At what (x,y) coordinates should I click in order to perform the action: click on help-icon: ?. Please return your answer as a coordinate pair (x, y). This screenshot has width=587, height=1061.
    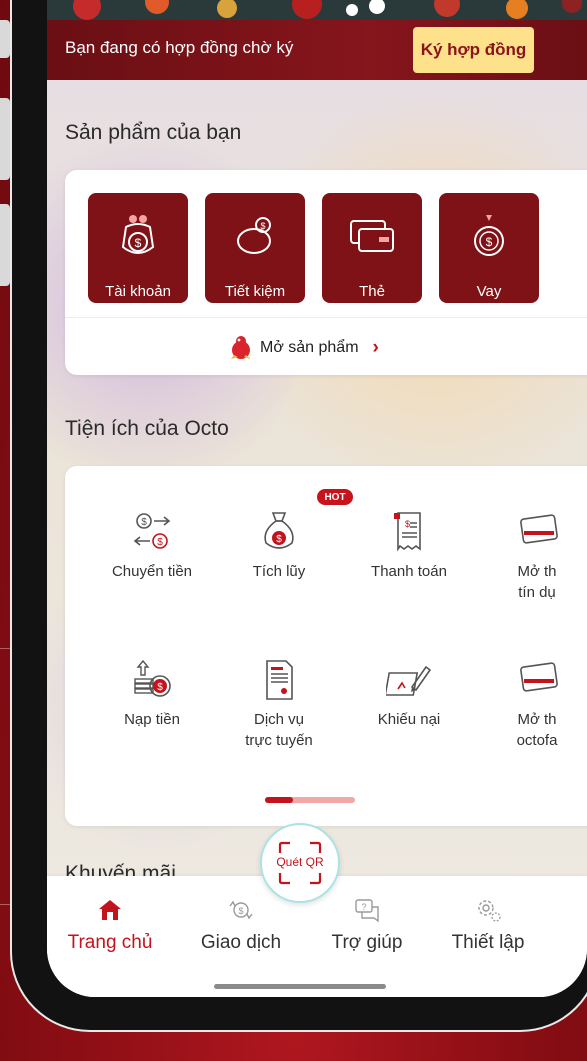
    Looking at the image, I should click on (367, 911).